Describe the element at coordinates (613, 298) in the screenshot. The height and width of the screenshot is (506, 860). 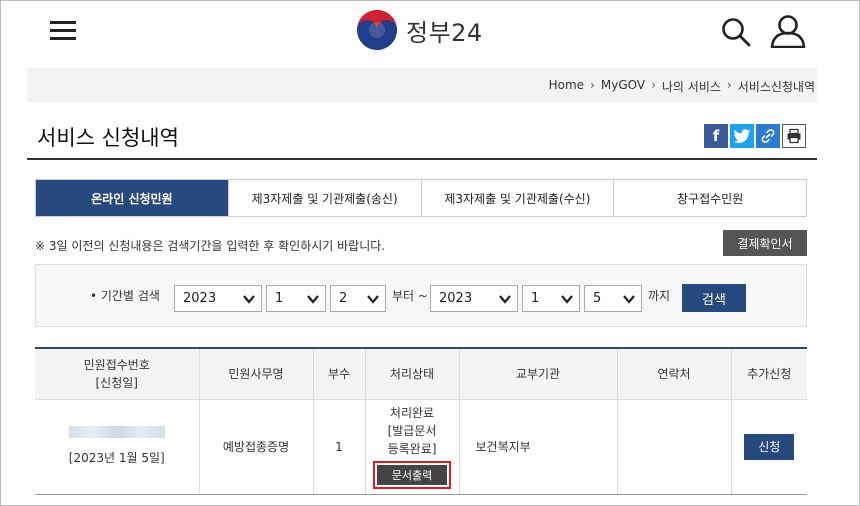
I see `end-day-select: 5` at that location.